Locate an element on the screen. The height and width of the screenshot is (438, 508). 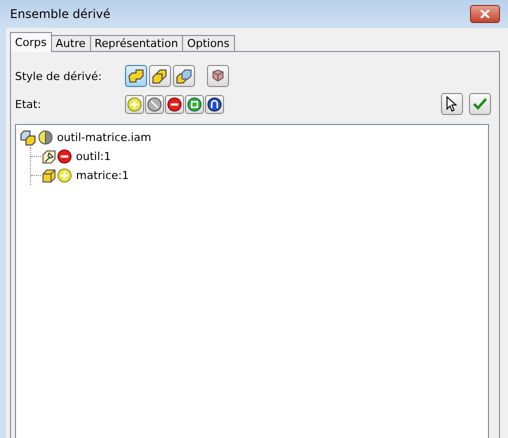
minus-circle-icon is located at coordinates (64, 156).